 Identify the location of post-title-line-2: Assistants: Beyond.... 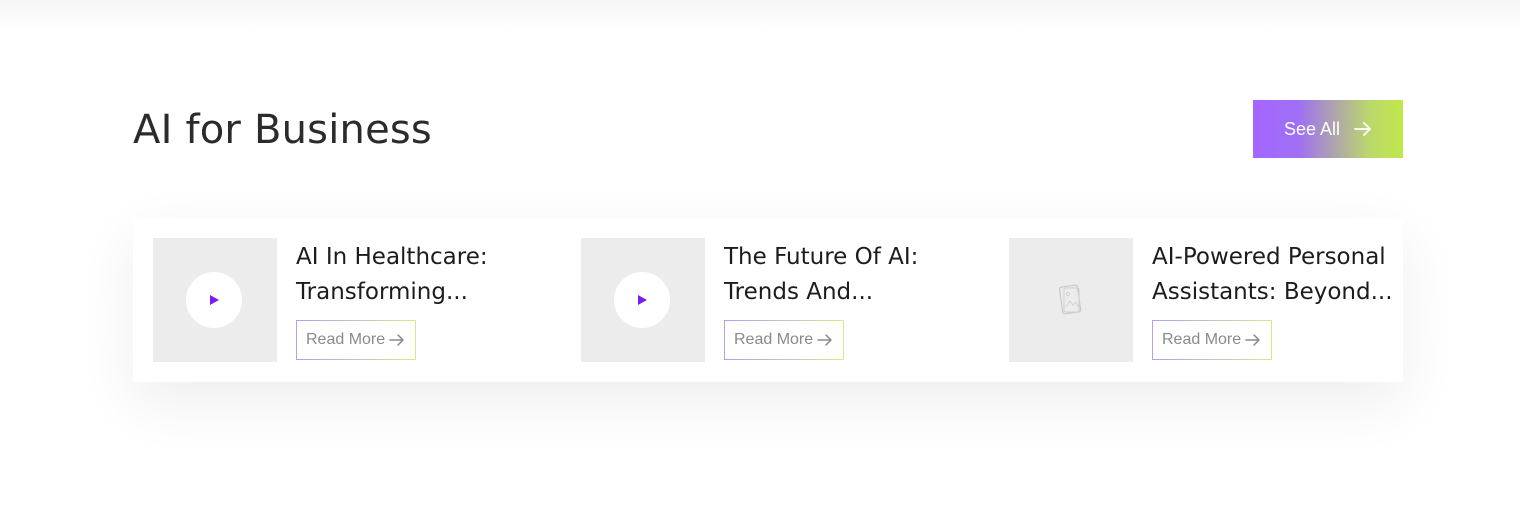
(1272, 292).